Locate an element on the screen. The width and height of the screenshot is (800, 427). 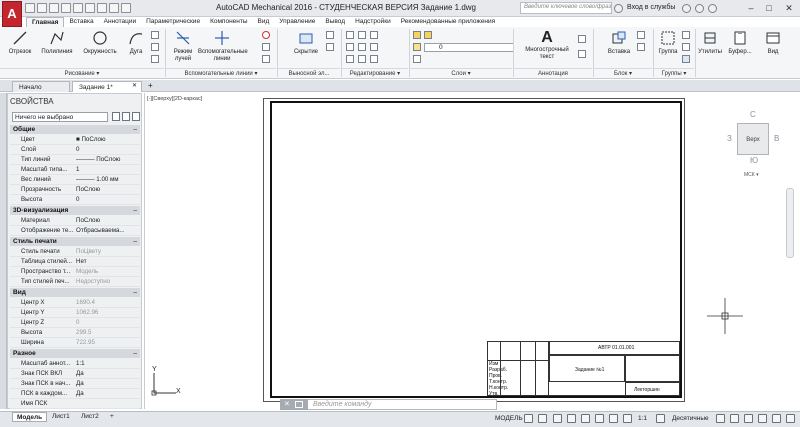
record-icon is located at coordinates (266, 35).